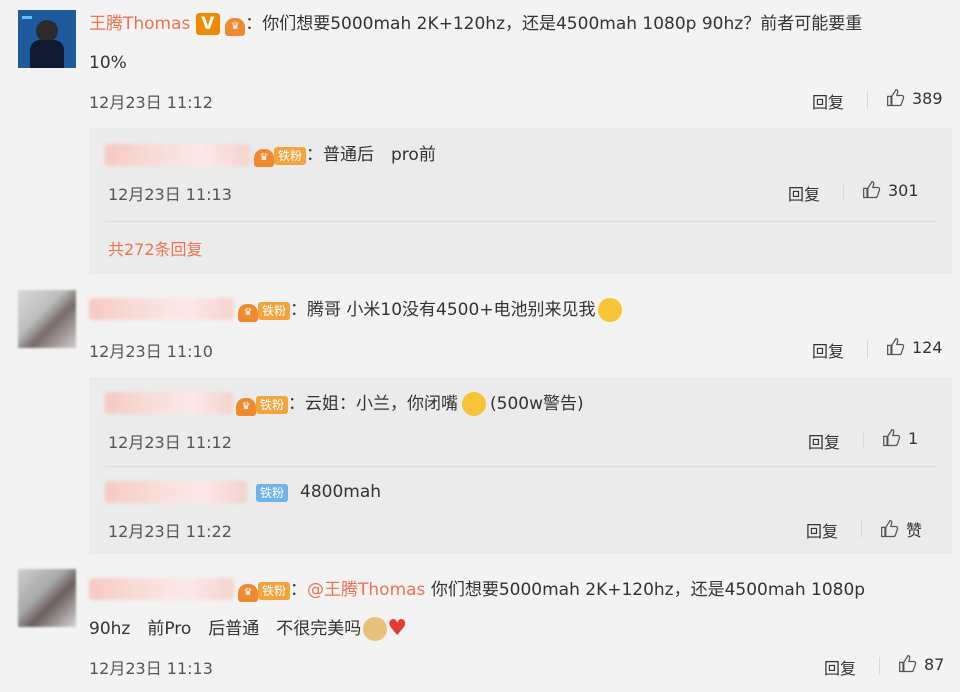  I want to click on reply-time: 12月23日 11:12, so click(170, 442).